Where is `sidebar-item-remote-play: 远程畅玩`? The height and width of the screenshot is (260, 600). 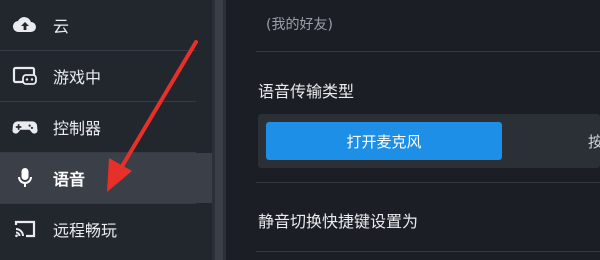
sidebar-item-remote-play: 远程畅玩 is located at coordinates (106, 229).